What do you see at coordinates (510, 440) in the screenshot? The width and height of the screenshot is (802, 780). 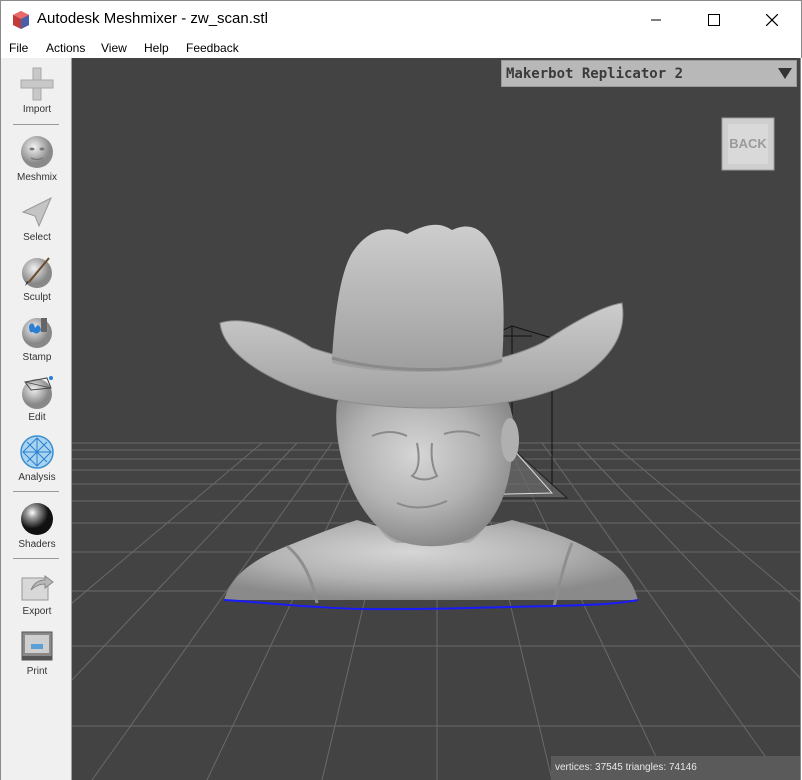 I see `ear-mesh` at bounding box center [510, 440].